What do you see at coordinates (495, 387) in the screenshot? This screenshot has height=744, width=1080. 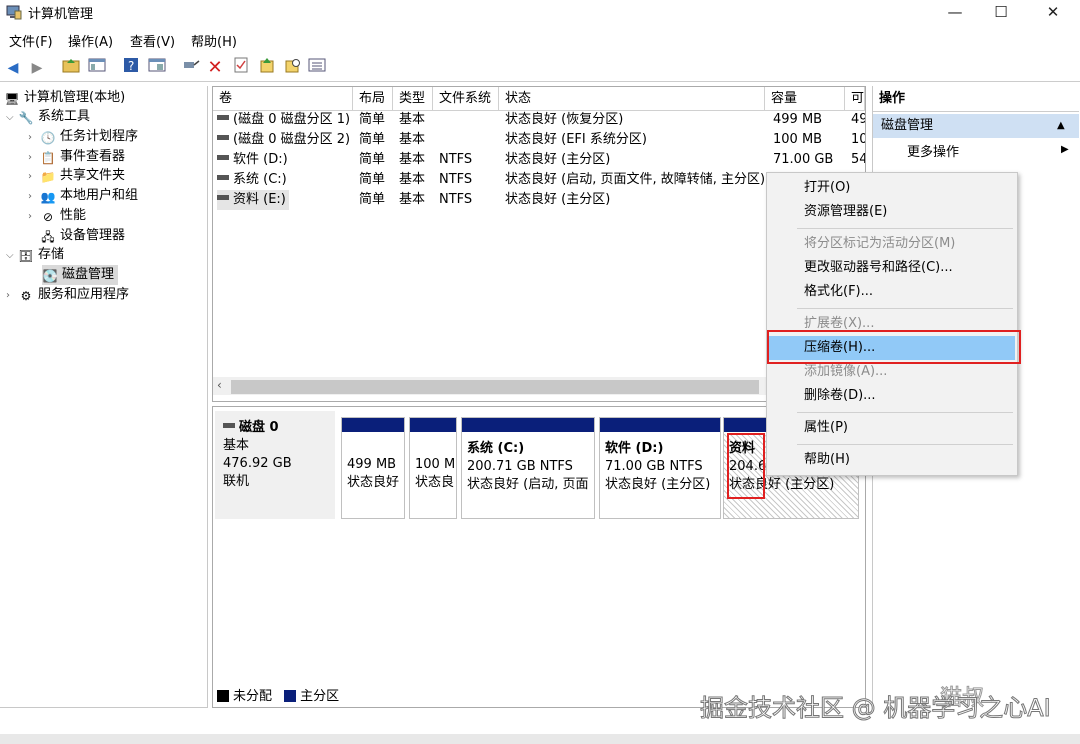 I see `scrollbar-thumb` at bounding box center [495, 387].